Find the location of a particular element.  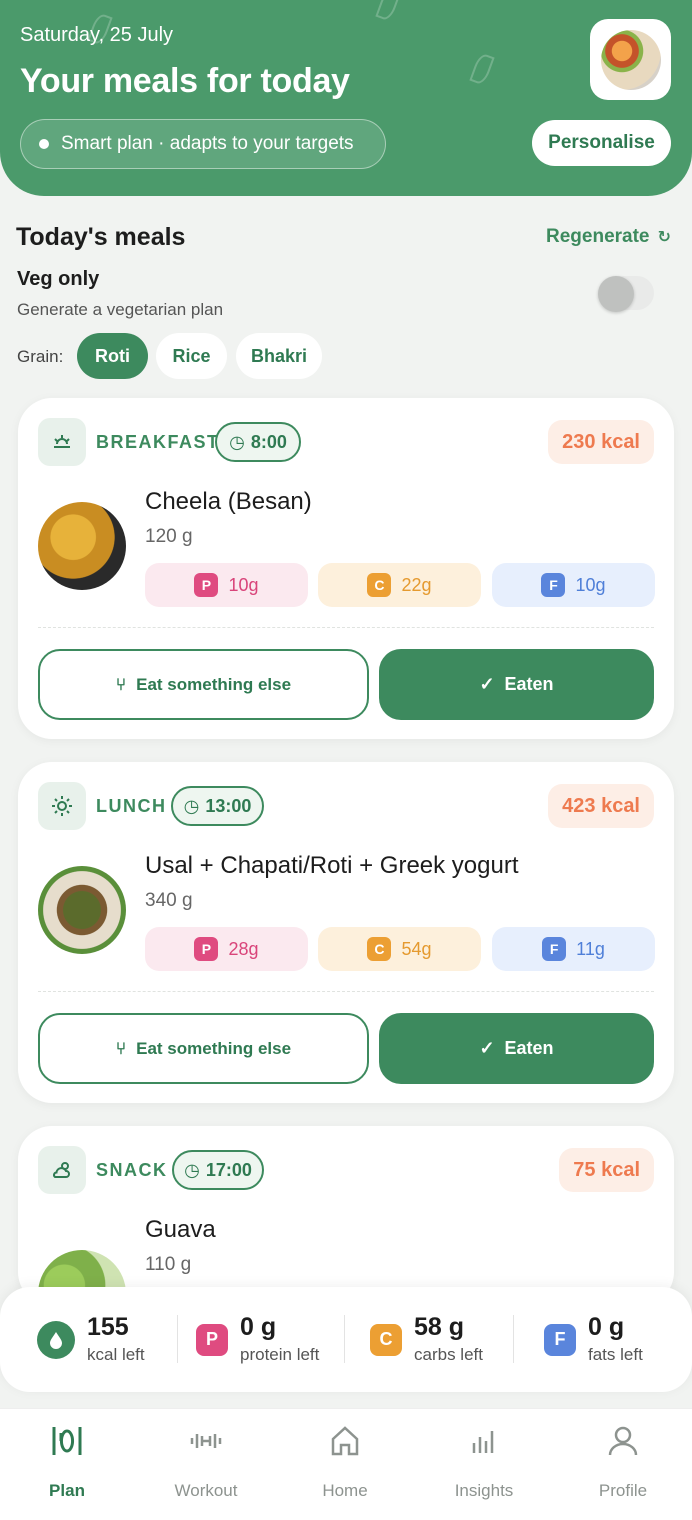

refresh-icon: ↻ is located at coordinates (664, 237).